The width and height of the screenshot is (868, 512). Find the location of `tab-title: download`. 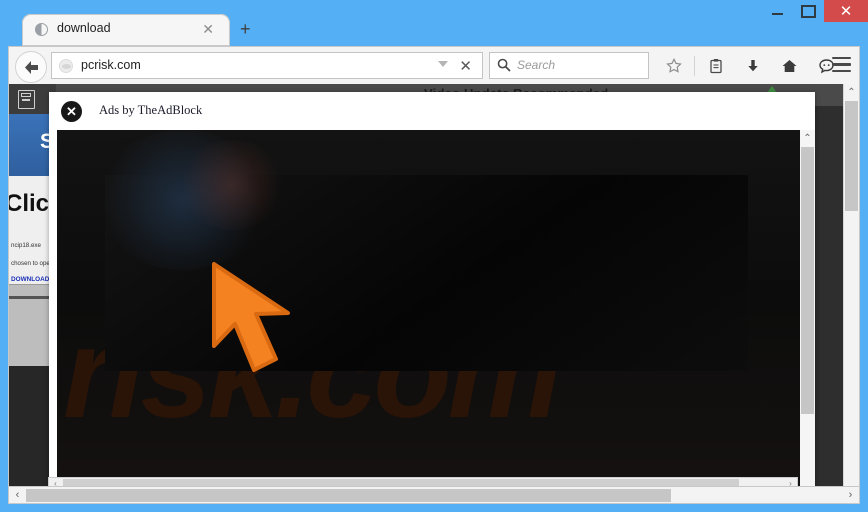

tab-title: download is located at coordinates (84, 28).